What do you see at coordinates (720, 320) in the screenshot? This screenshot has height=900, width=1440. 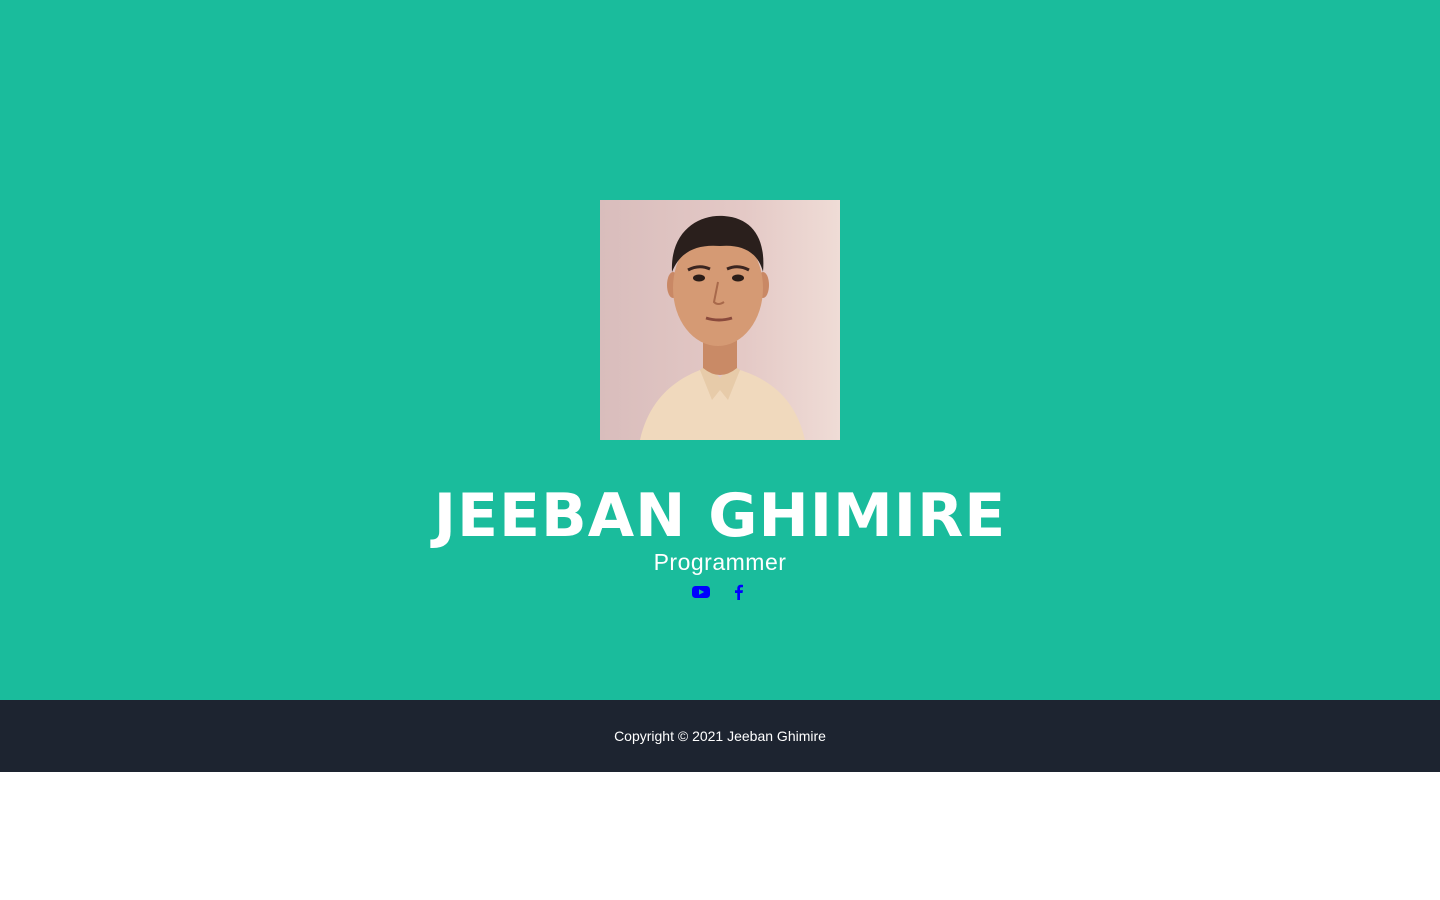 I see `profile-photo` at bounding box center [720, 320].